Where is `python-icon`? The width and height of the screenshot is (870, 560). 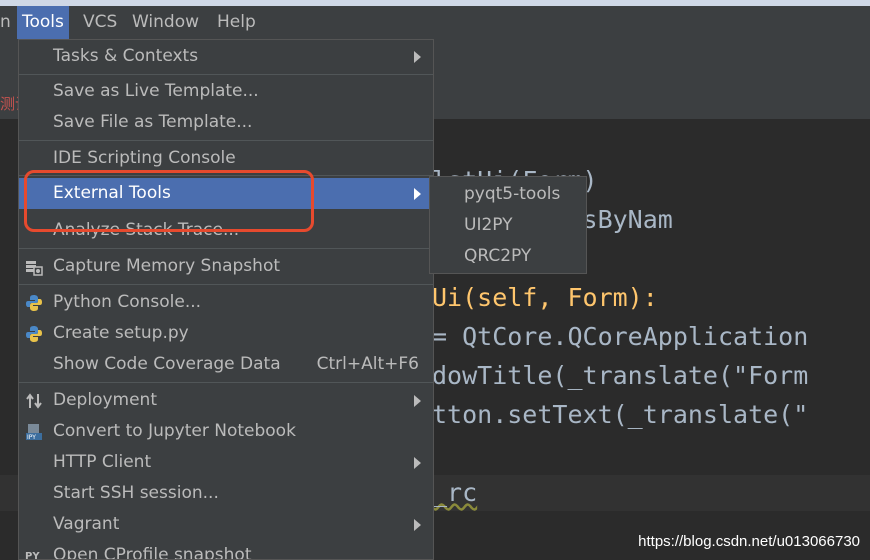 python-icon is located at coordinates (34, 303).